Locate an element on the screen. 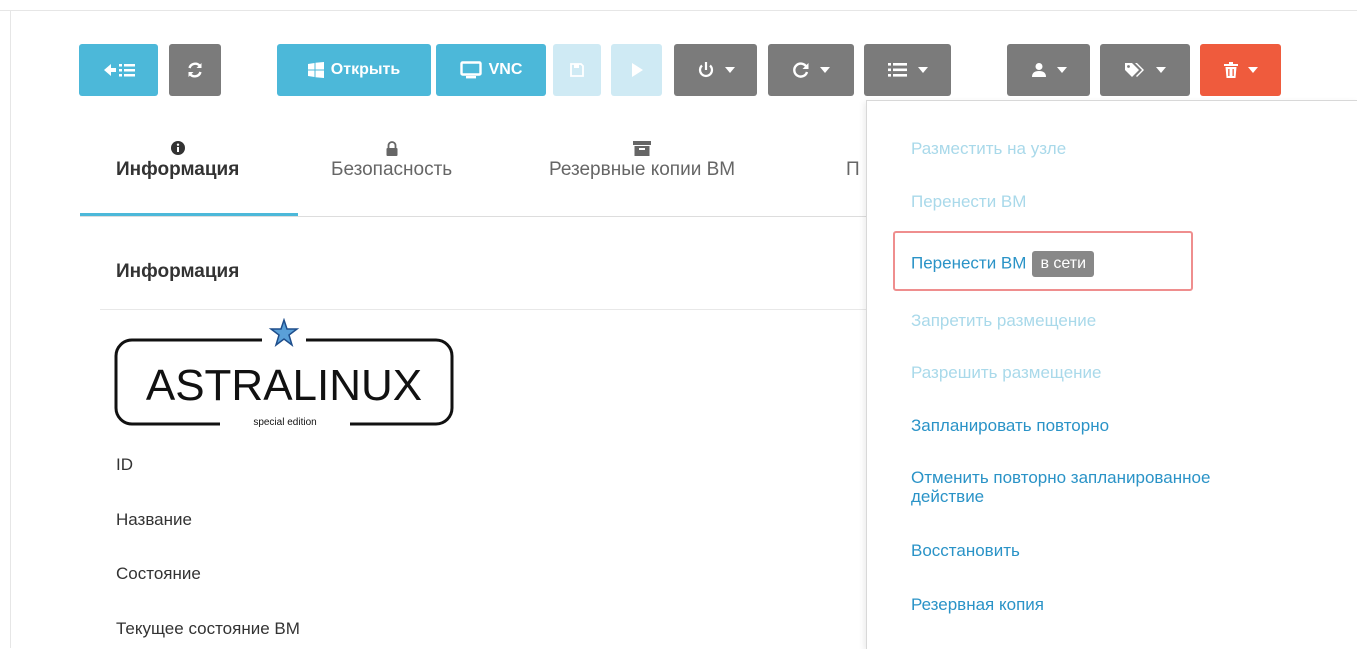 The image size is (1357, 649). field-id-label: ID is located at coordinates (124, 464).